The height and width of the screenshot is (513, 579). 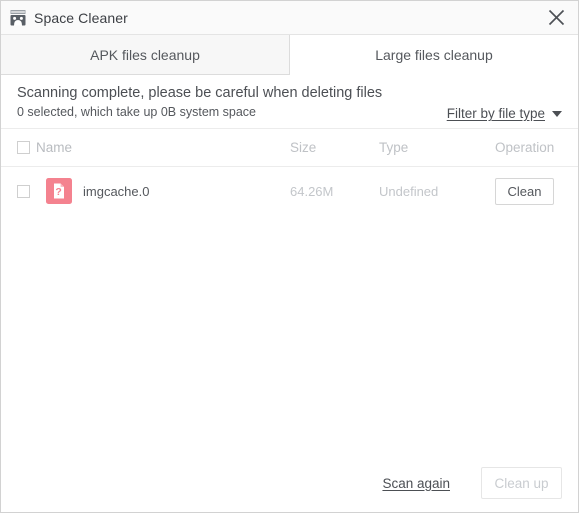 I want to click on tab-large-files-cleanup: Large files cleanup, so click(x=434, y=55).